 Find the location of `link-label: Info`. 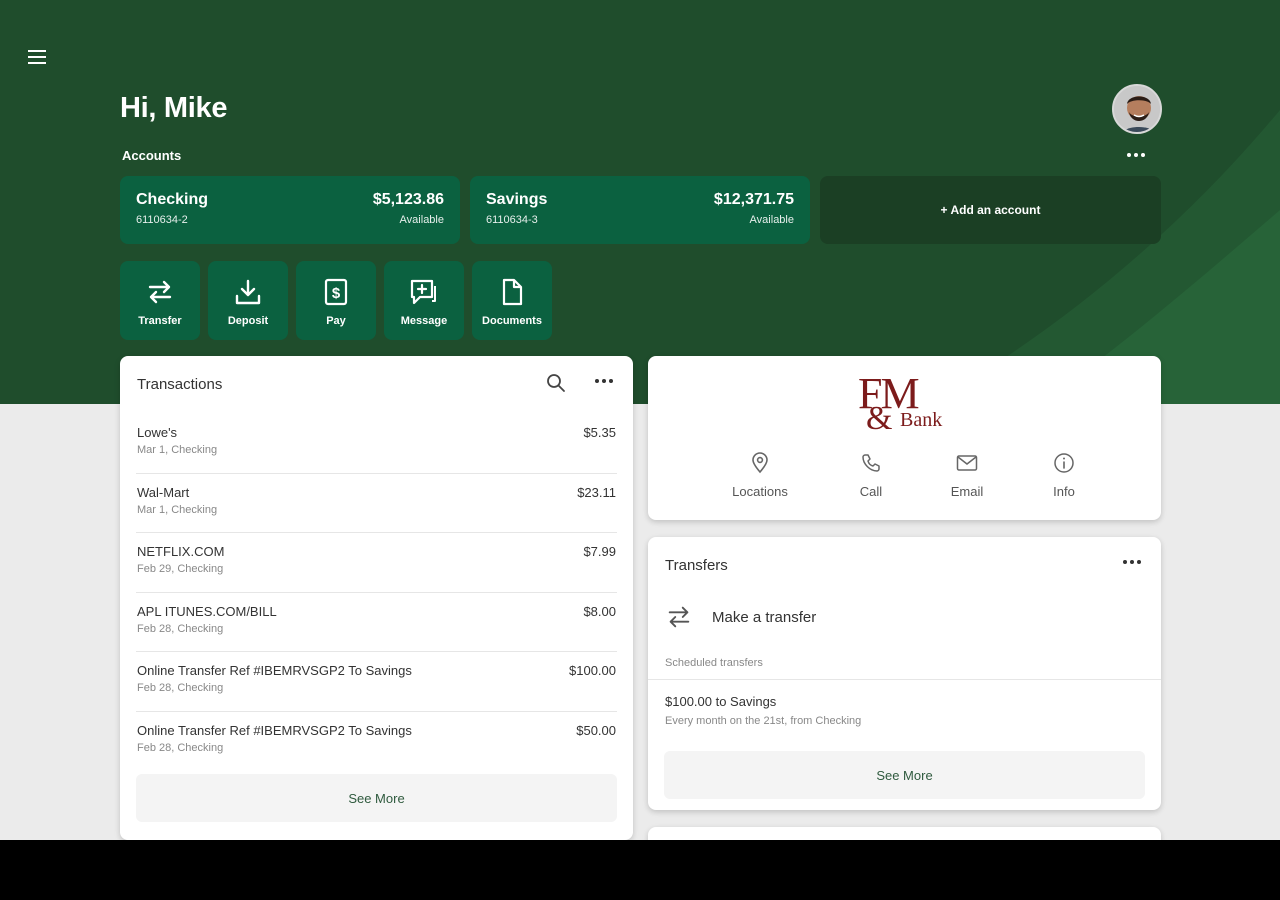

link-label: Info is located at coordinates (1064, 491).